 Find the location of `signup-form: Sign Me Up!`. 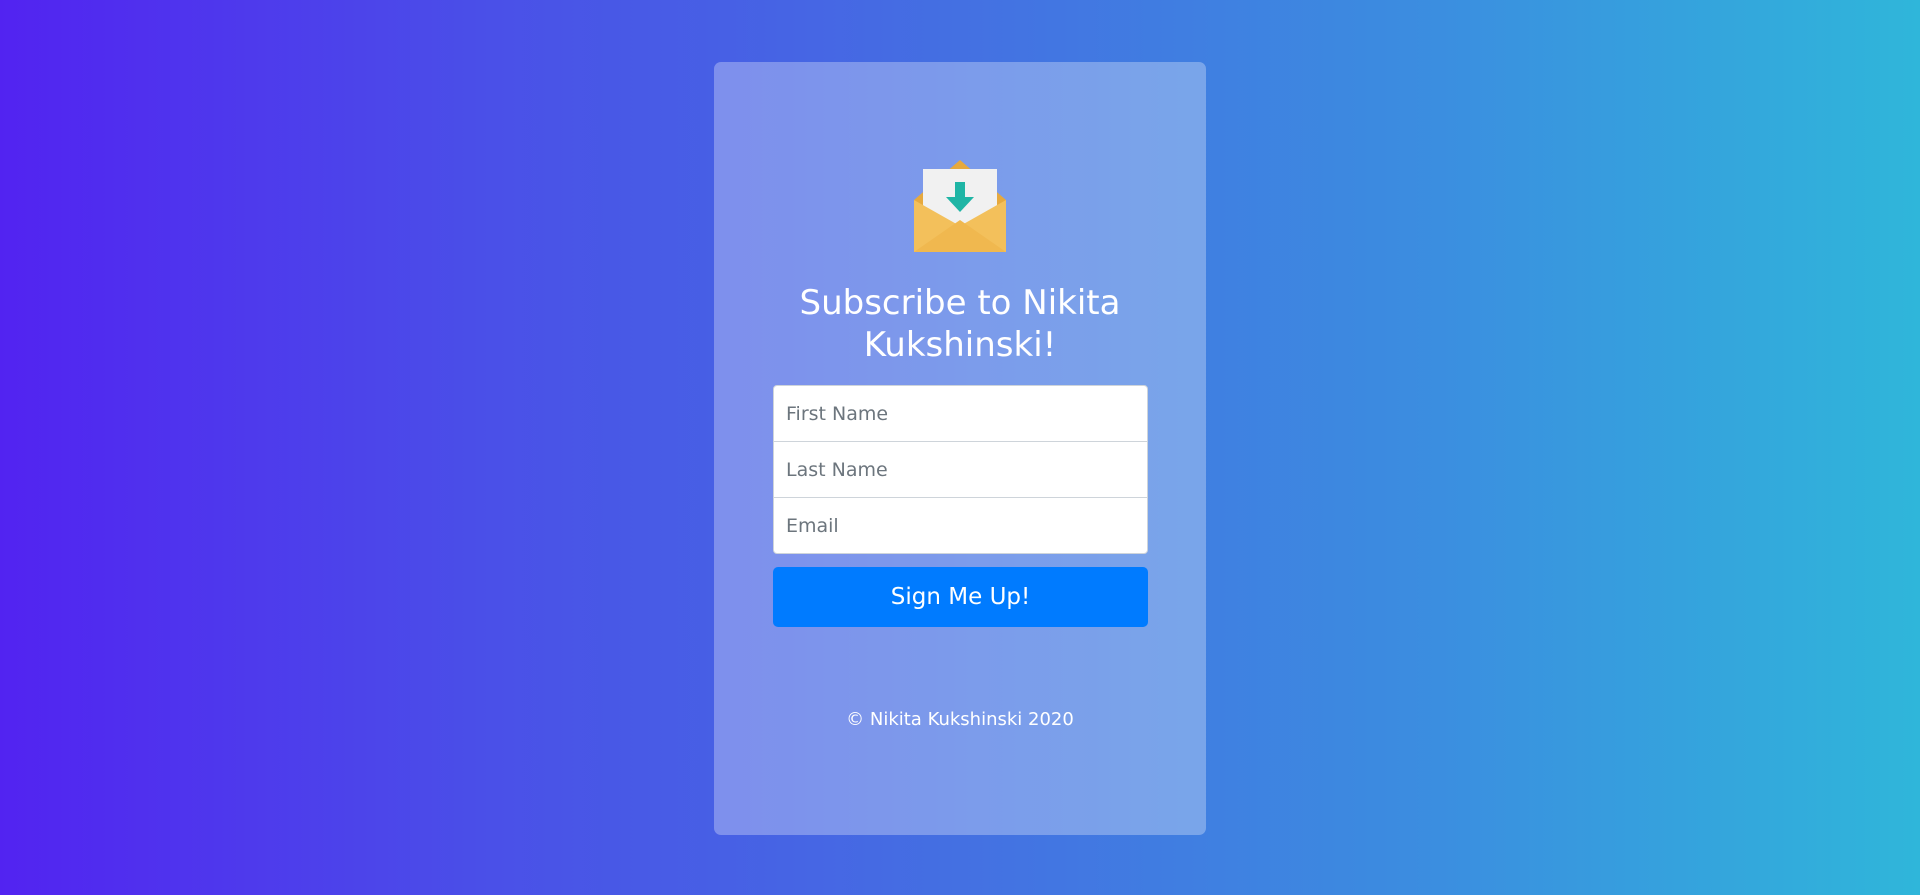

signup-form: Sign Me Up! is located at coordinates (960, 506).